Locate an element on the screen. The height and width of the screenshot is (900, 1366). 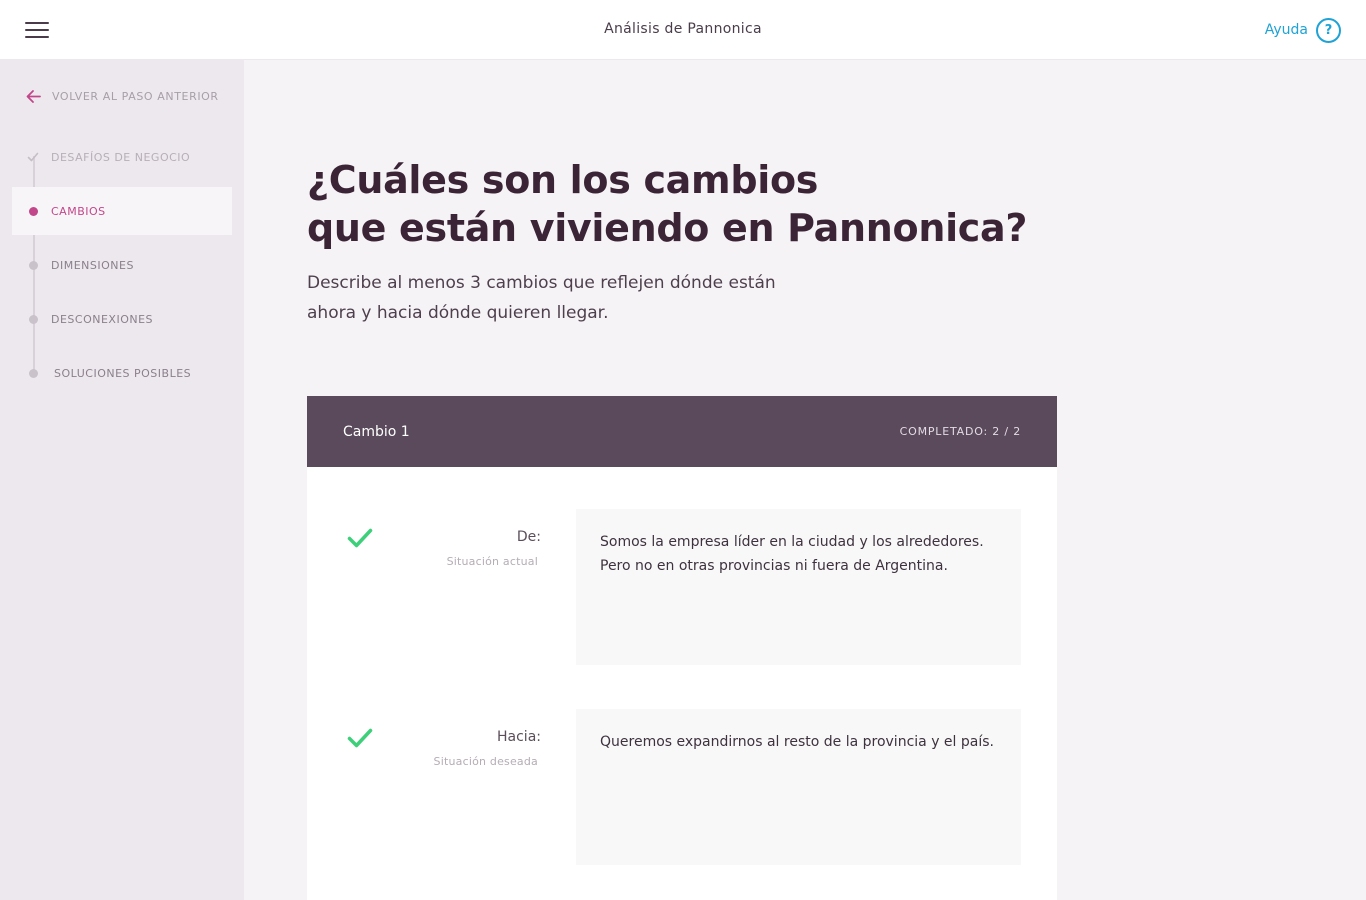
field-label-from: De: is located at coordinates (528, 537).